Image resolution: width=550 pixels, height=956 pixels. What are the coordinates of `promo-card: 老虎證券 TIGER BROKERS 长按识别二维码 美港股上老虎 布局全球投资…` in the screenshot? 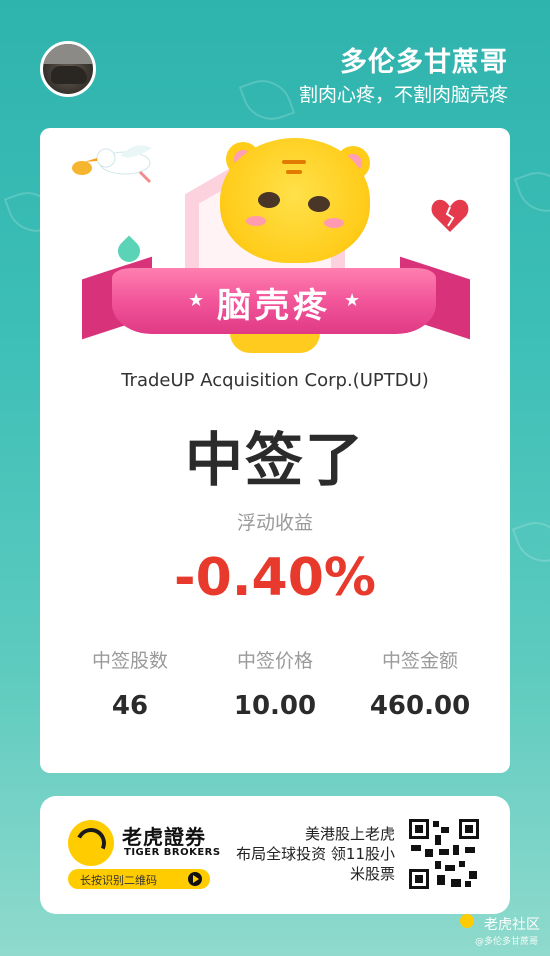 It's located at (275, 855).